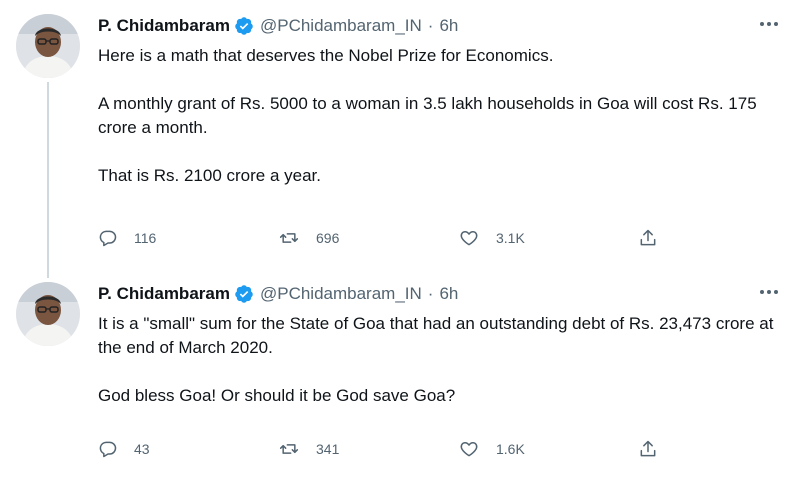 The height and width of the screenshot is (477, 800). Describe the element at coordinates (328, 238) in the screenshot. I see `retweet-count: 696` at that location.